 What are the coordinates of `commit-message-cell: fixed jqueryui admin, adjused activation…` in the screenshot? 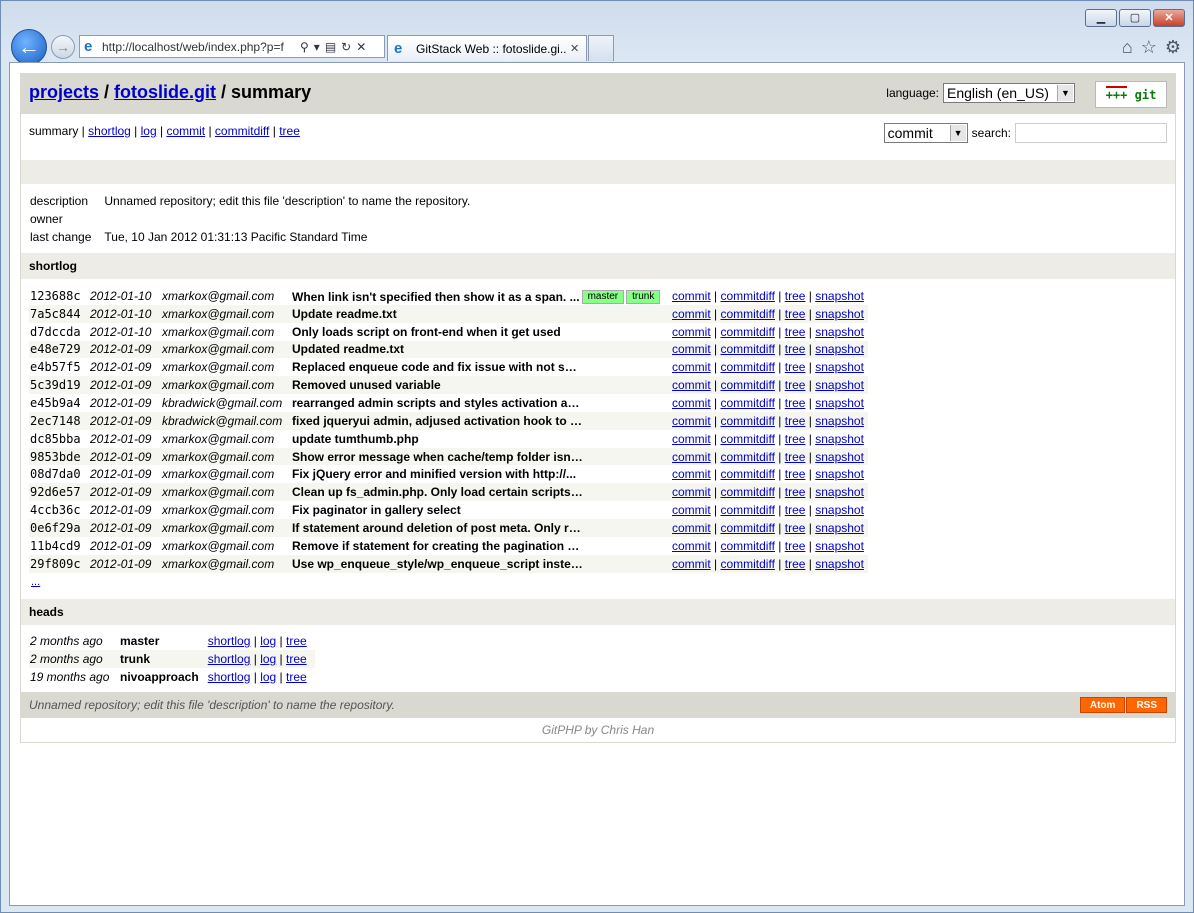 It's located at (481, 421).